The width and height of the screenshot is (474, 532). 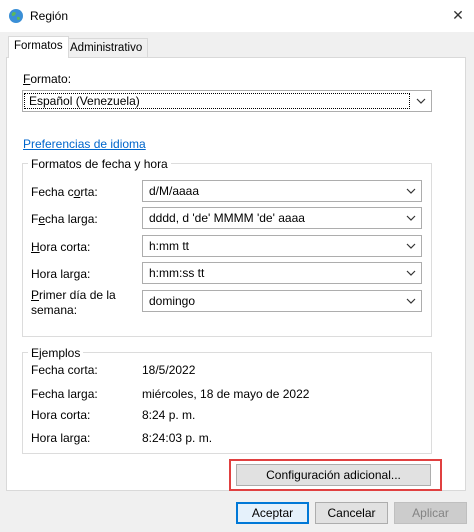 I want to click on example-short-date-value: 18/5/2022, so click(x=169, y=370).